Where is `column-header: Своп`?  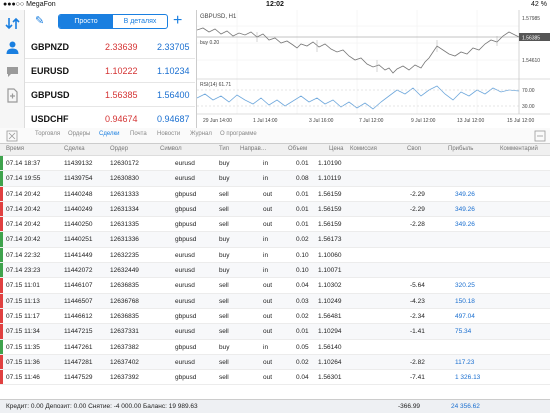
column-header: Своп is located at coordinates (414, 149).